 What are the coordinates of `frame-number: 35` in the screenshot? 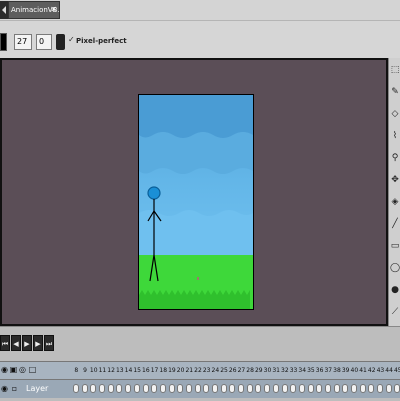 It's located at (311, 371).